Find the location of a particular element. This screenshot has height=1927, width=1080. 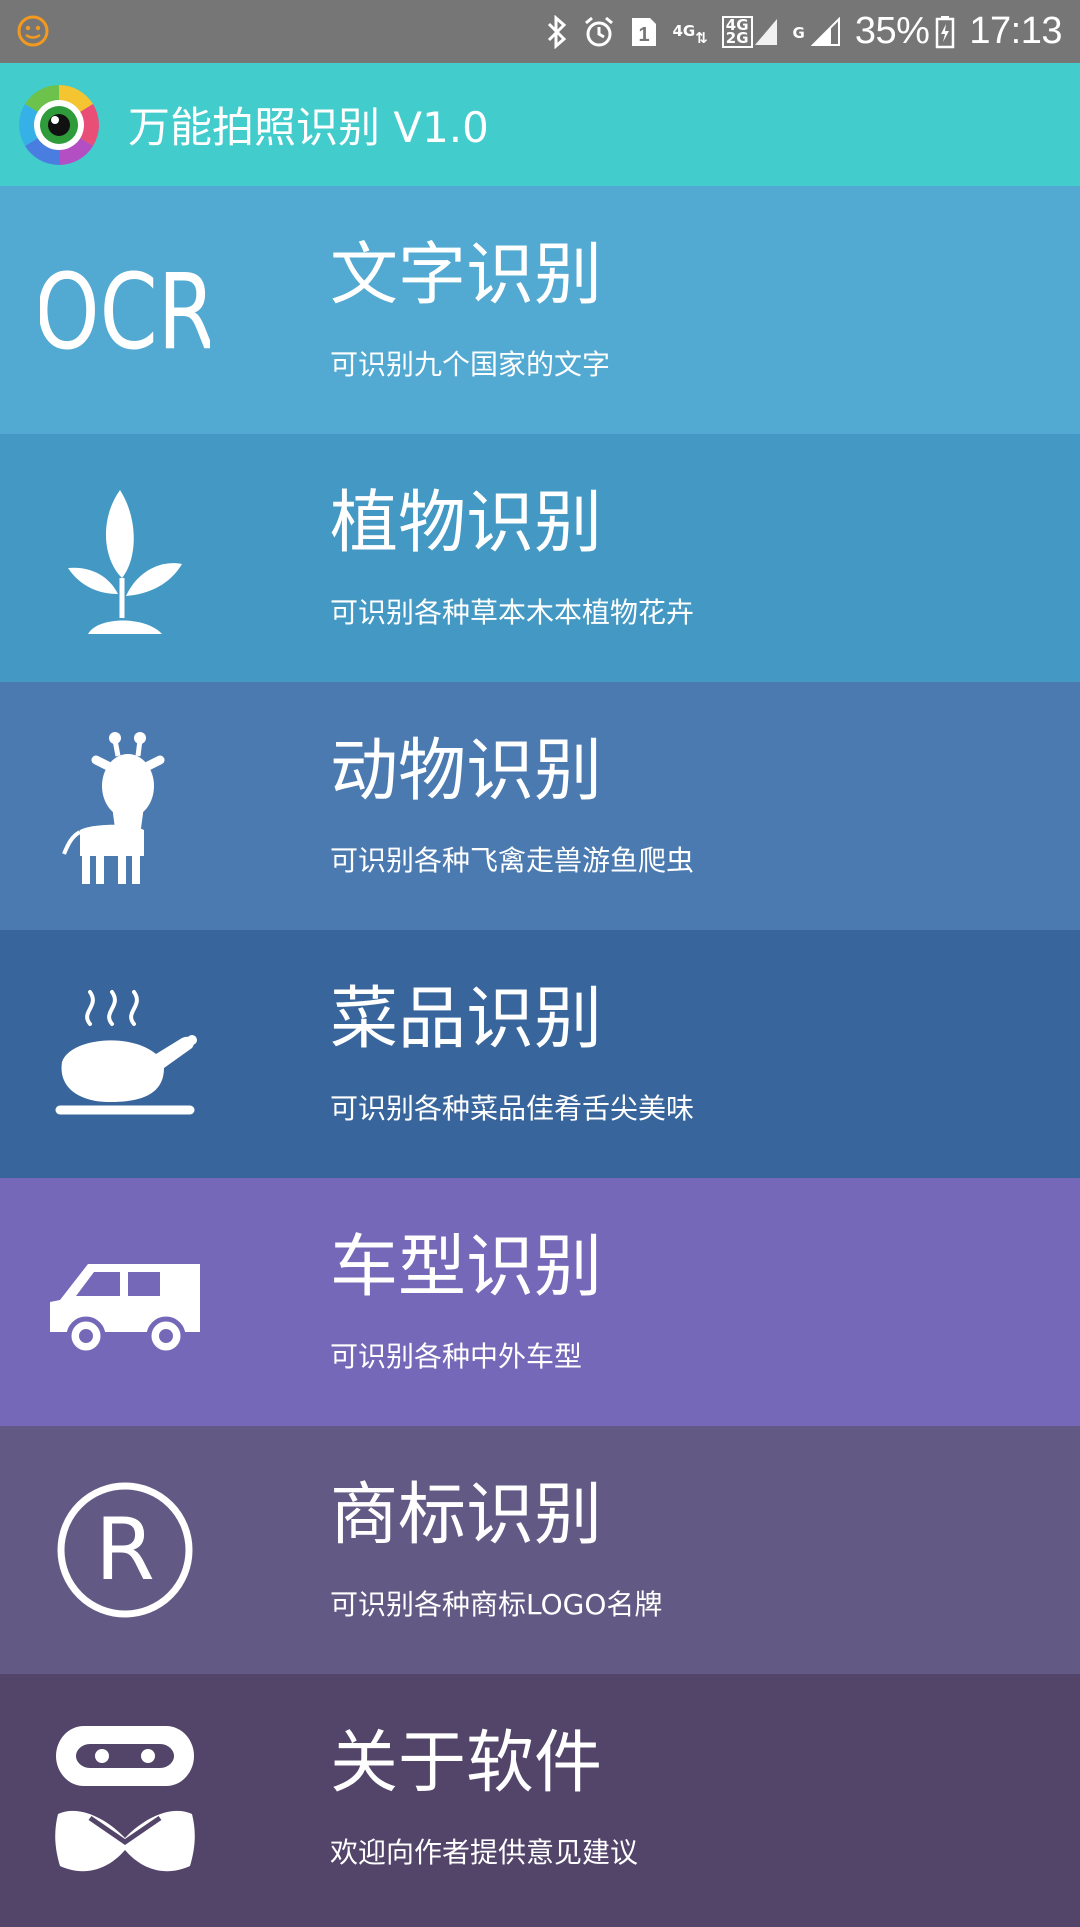

menu-item-plant-recognition: 植物识别 可识别各种草本木本植物花卉 is located at coordinates (540, 558).